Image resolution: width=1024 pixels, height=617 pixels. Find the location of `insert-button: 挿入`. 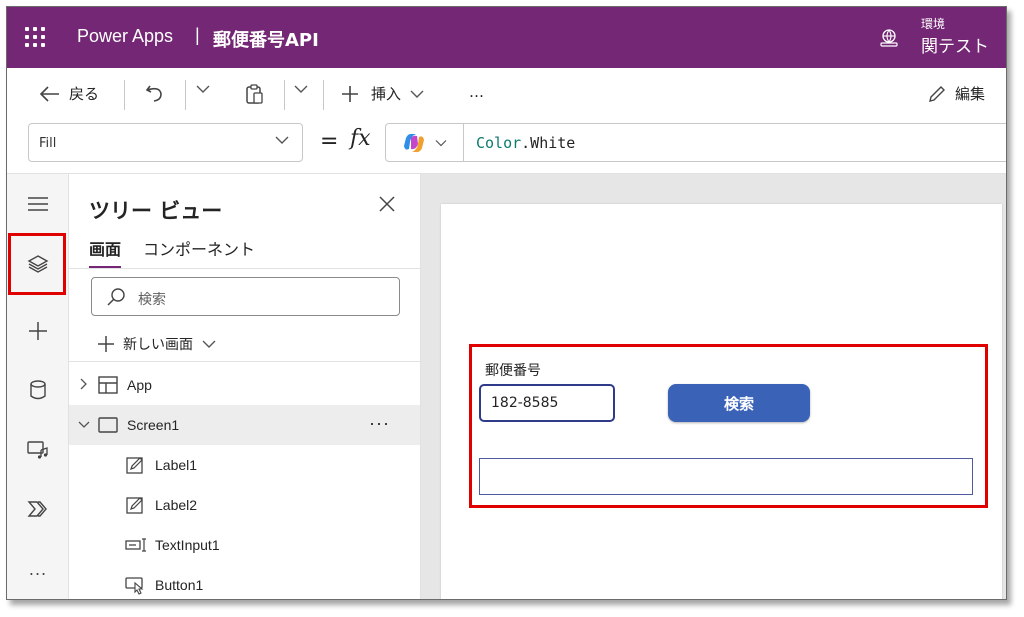

insert-button: 挿入 is located at coordinates (383, 93).